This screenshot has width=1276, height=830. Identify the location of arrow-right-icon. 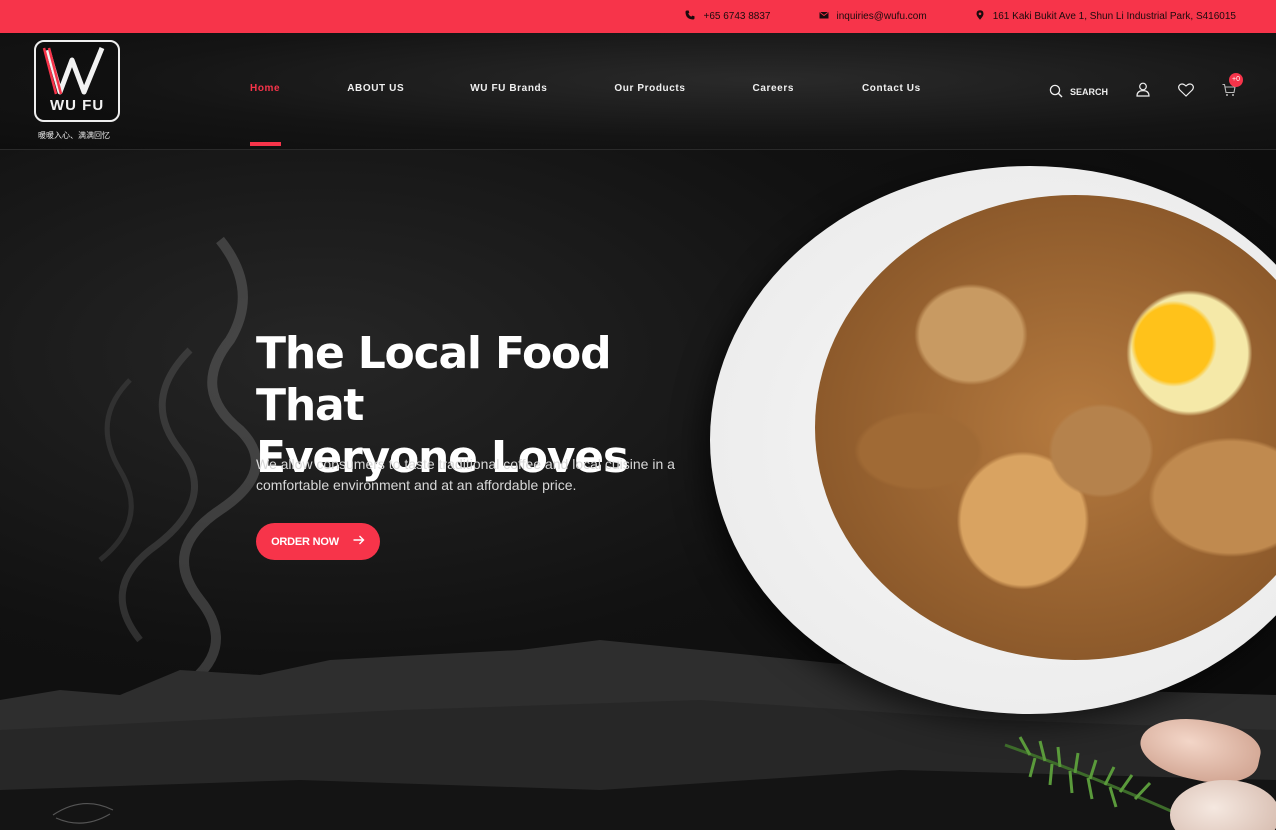
(359, 541).